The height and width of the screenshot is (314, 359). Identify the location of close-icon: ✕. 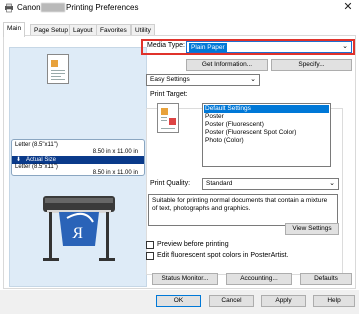
(348, 7).